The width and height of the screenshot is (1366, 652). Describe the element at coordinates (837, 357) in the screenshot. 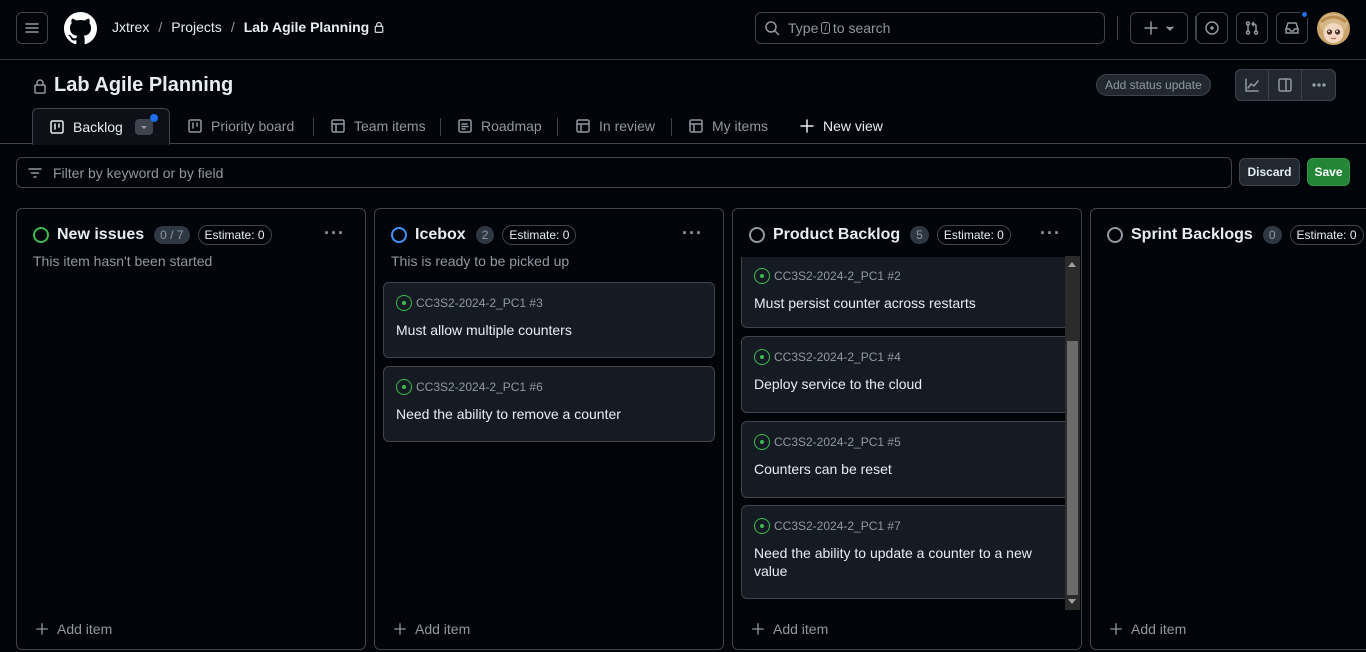

I see `card-ref-text: CC3S2-2024-2_PC1 #4` at that location.